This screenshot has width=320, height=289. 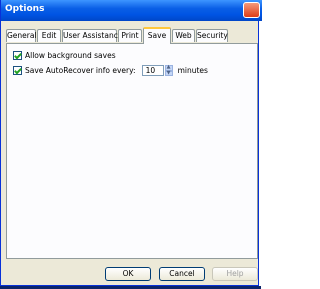 I want to click on autorecover-minutes-input: 10, so click(x=152, y=70).